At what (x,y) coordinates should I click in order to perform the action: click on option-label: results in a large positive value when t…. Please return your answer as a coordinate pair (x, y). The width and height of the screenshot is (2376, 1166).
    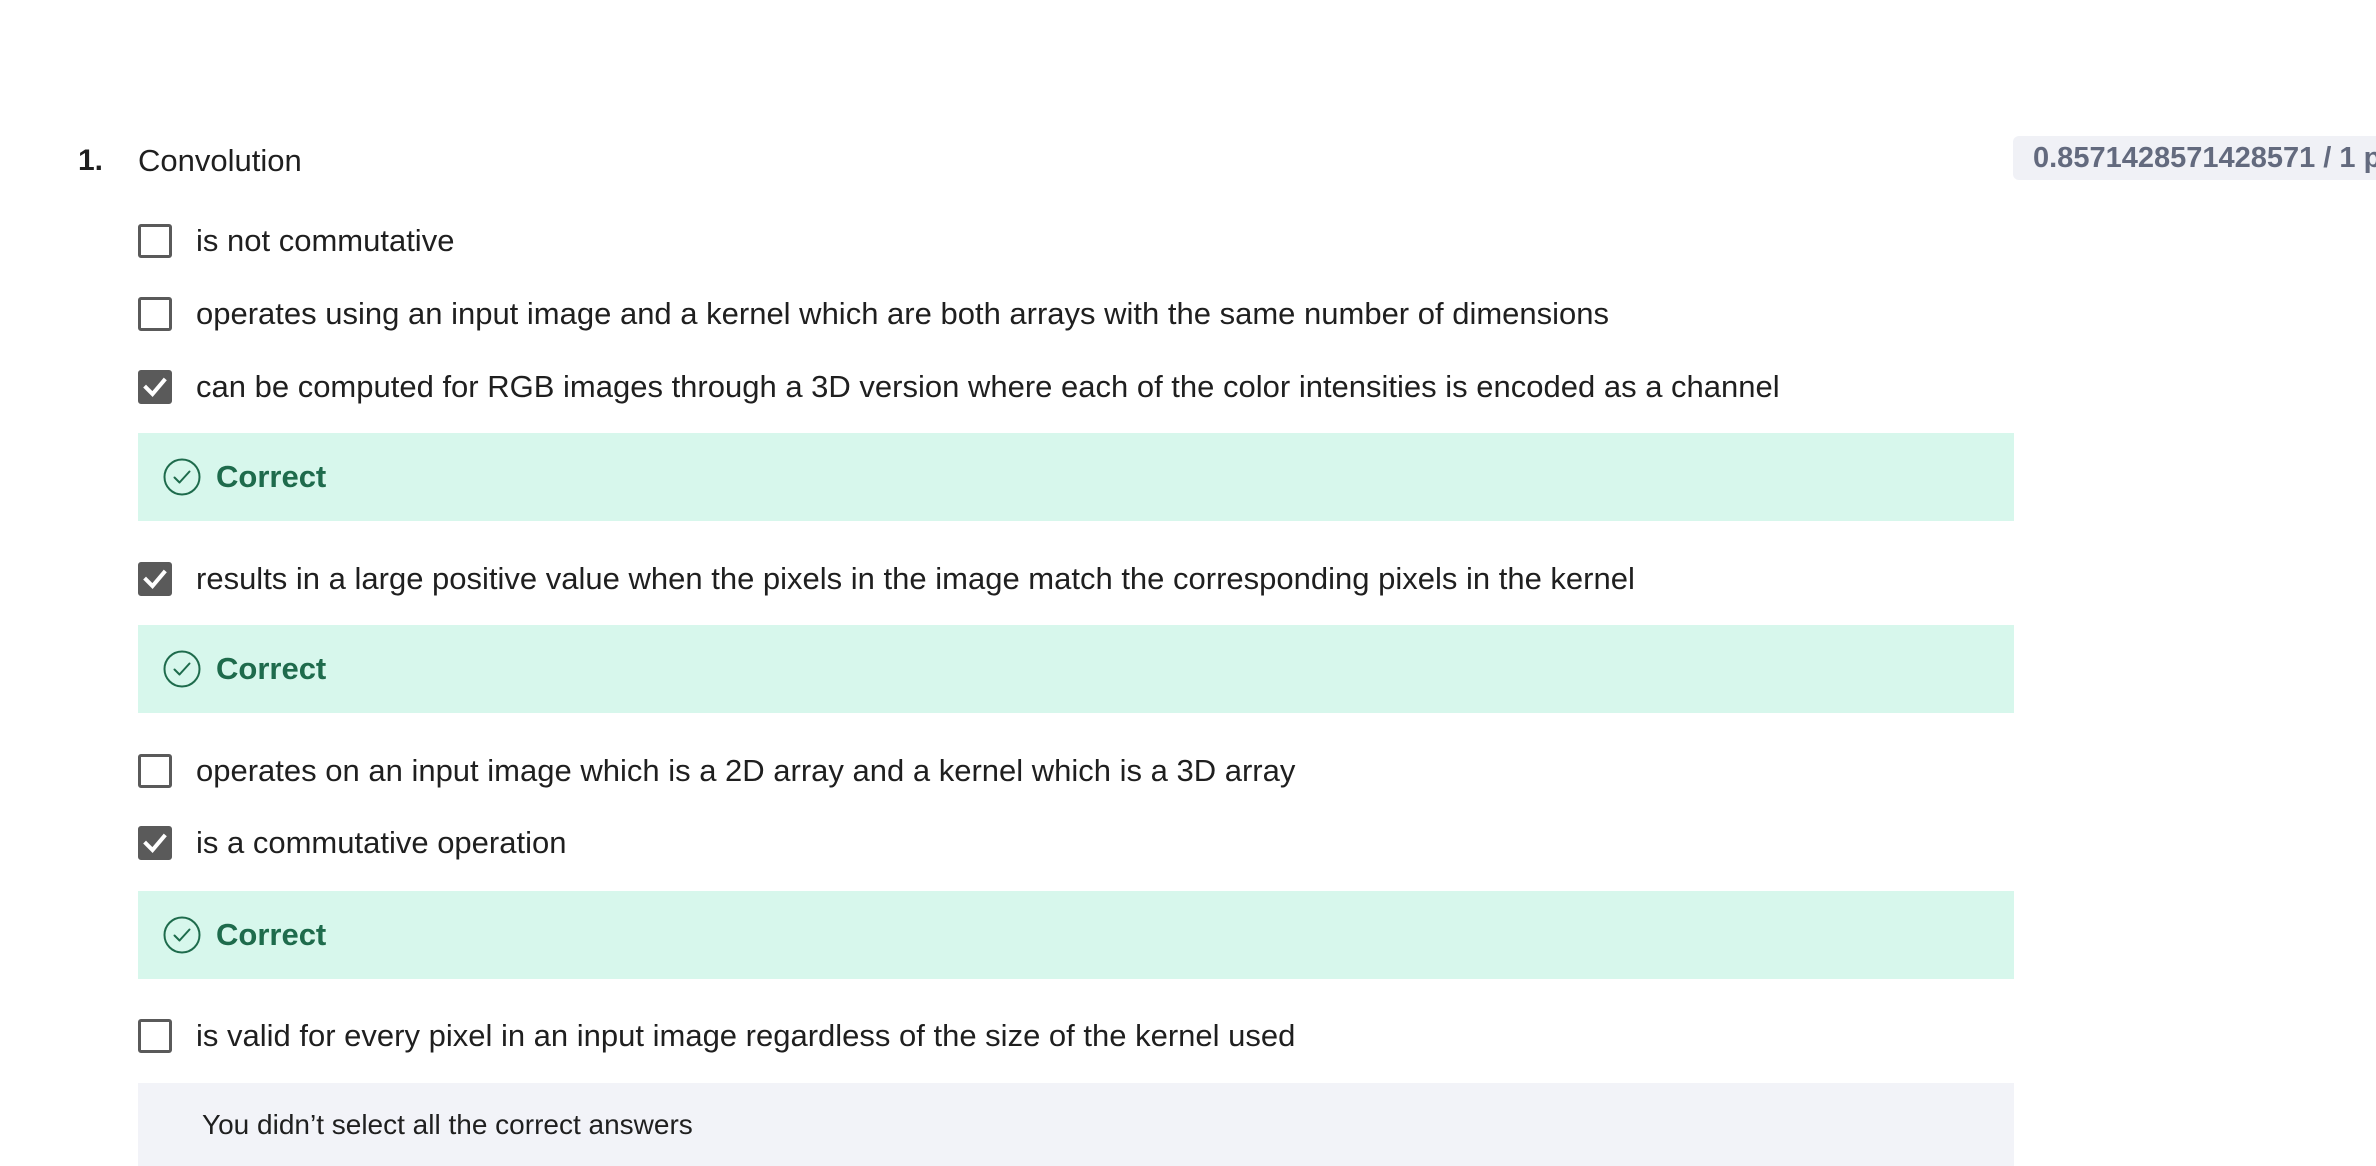
    Looking at the image, I should click on (915, 578).